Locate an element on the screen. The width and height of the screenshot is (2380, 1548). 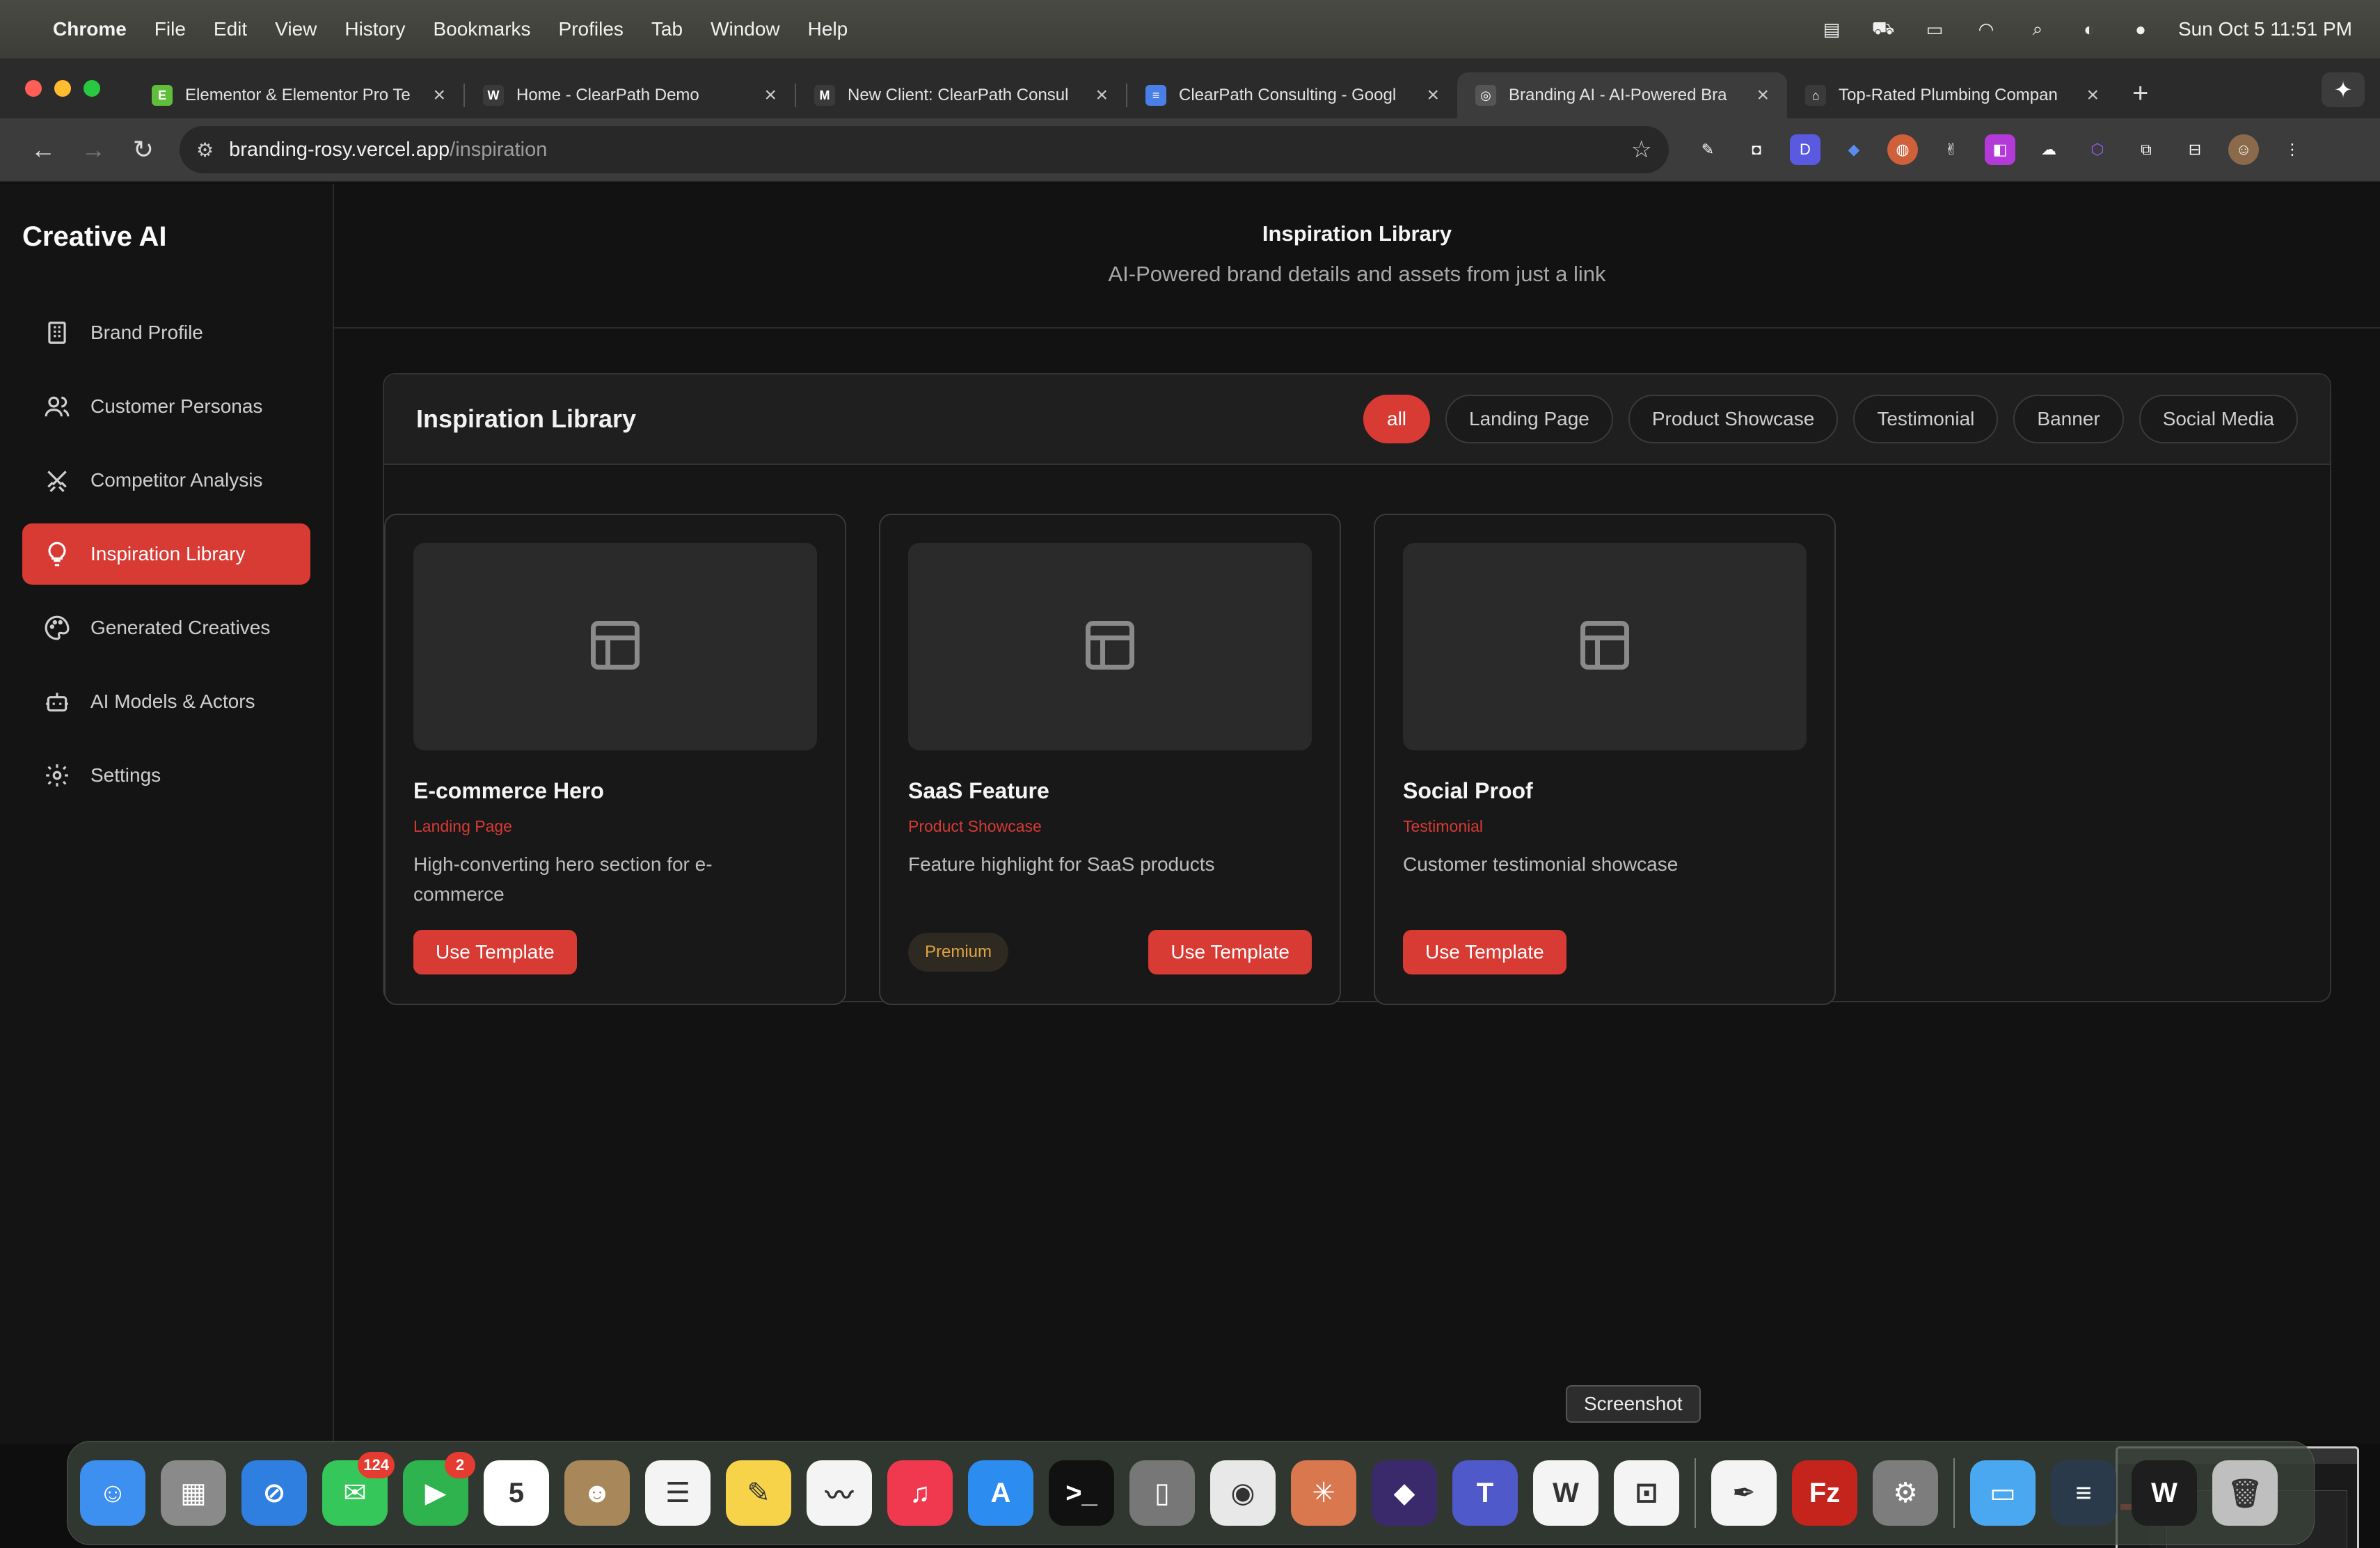
finder-icon: ☺ is located at coordinates (112, 1493).